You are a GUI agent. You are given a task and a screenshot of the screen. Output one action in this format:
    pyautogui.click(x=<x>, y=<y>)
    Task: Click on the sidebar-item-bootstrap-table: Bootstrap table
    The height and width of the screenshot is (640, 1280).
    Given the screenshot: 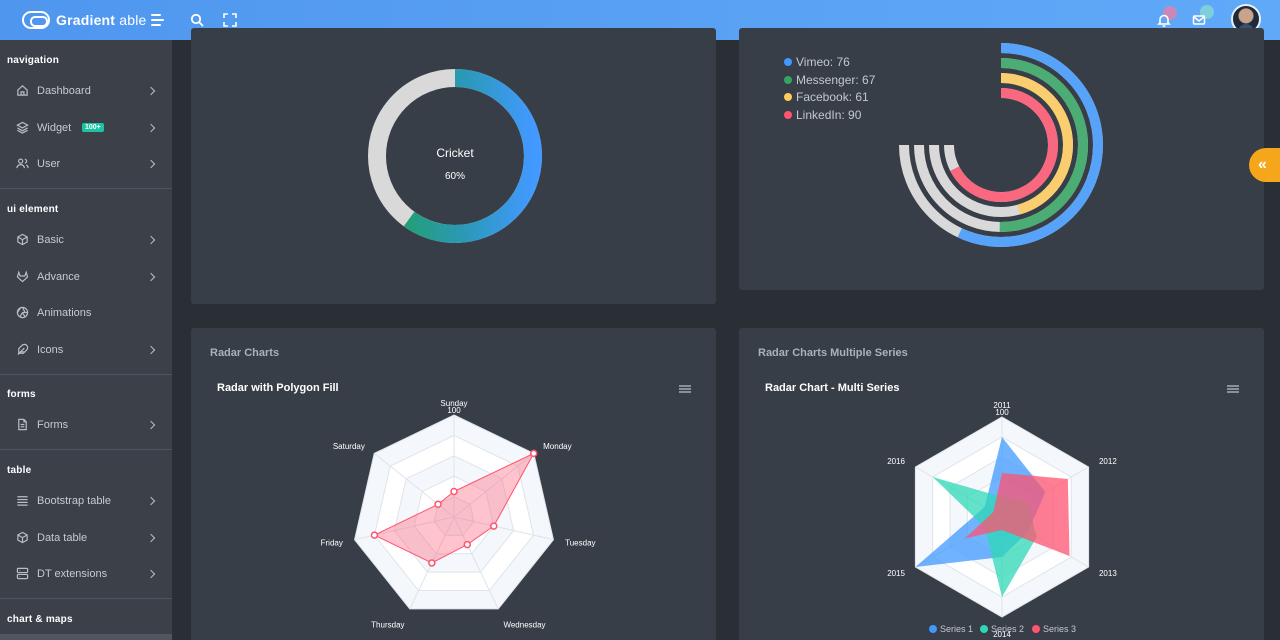 What is the action you would take?
    pyautogui.click(x=86, y=501)
    